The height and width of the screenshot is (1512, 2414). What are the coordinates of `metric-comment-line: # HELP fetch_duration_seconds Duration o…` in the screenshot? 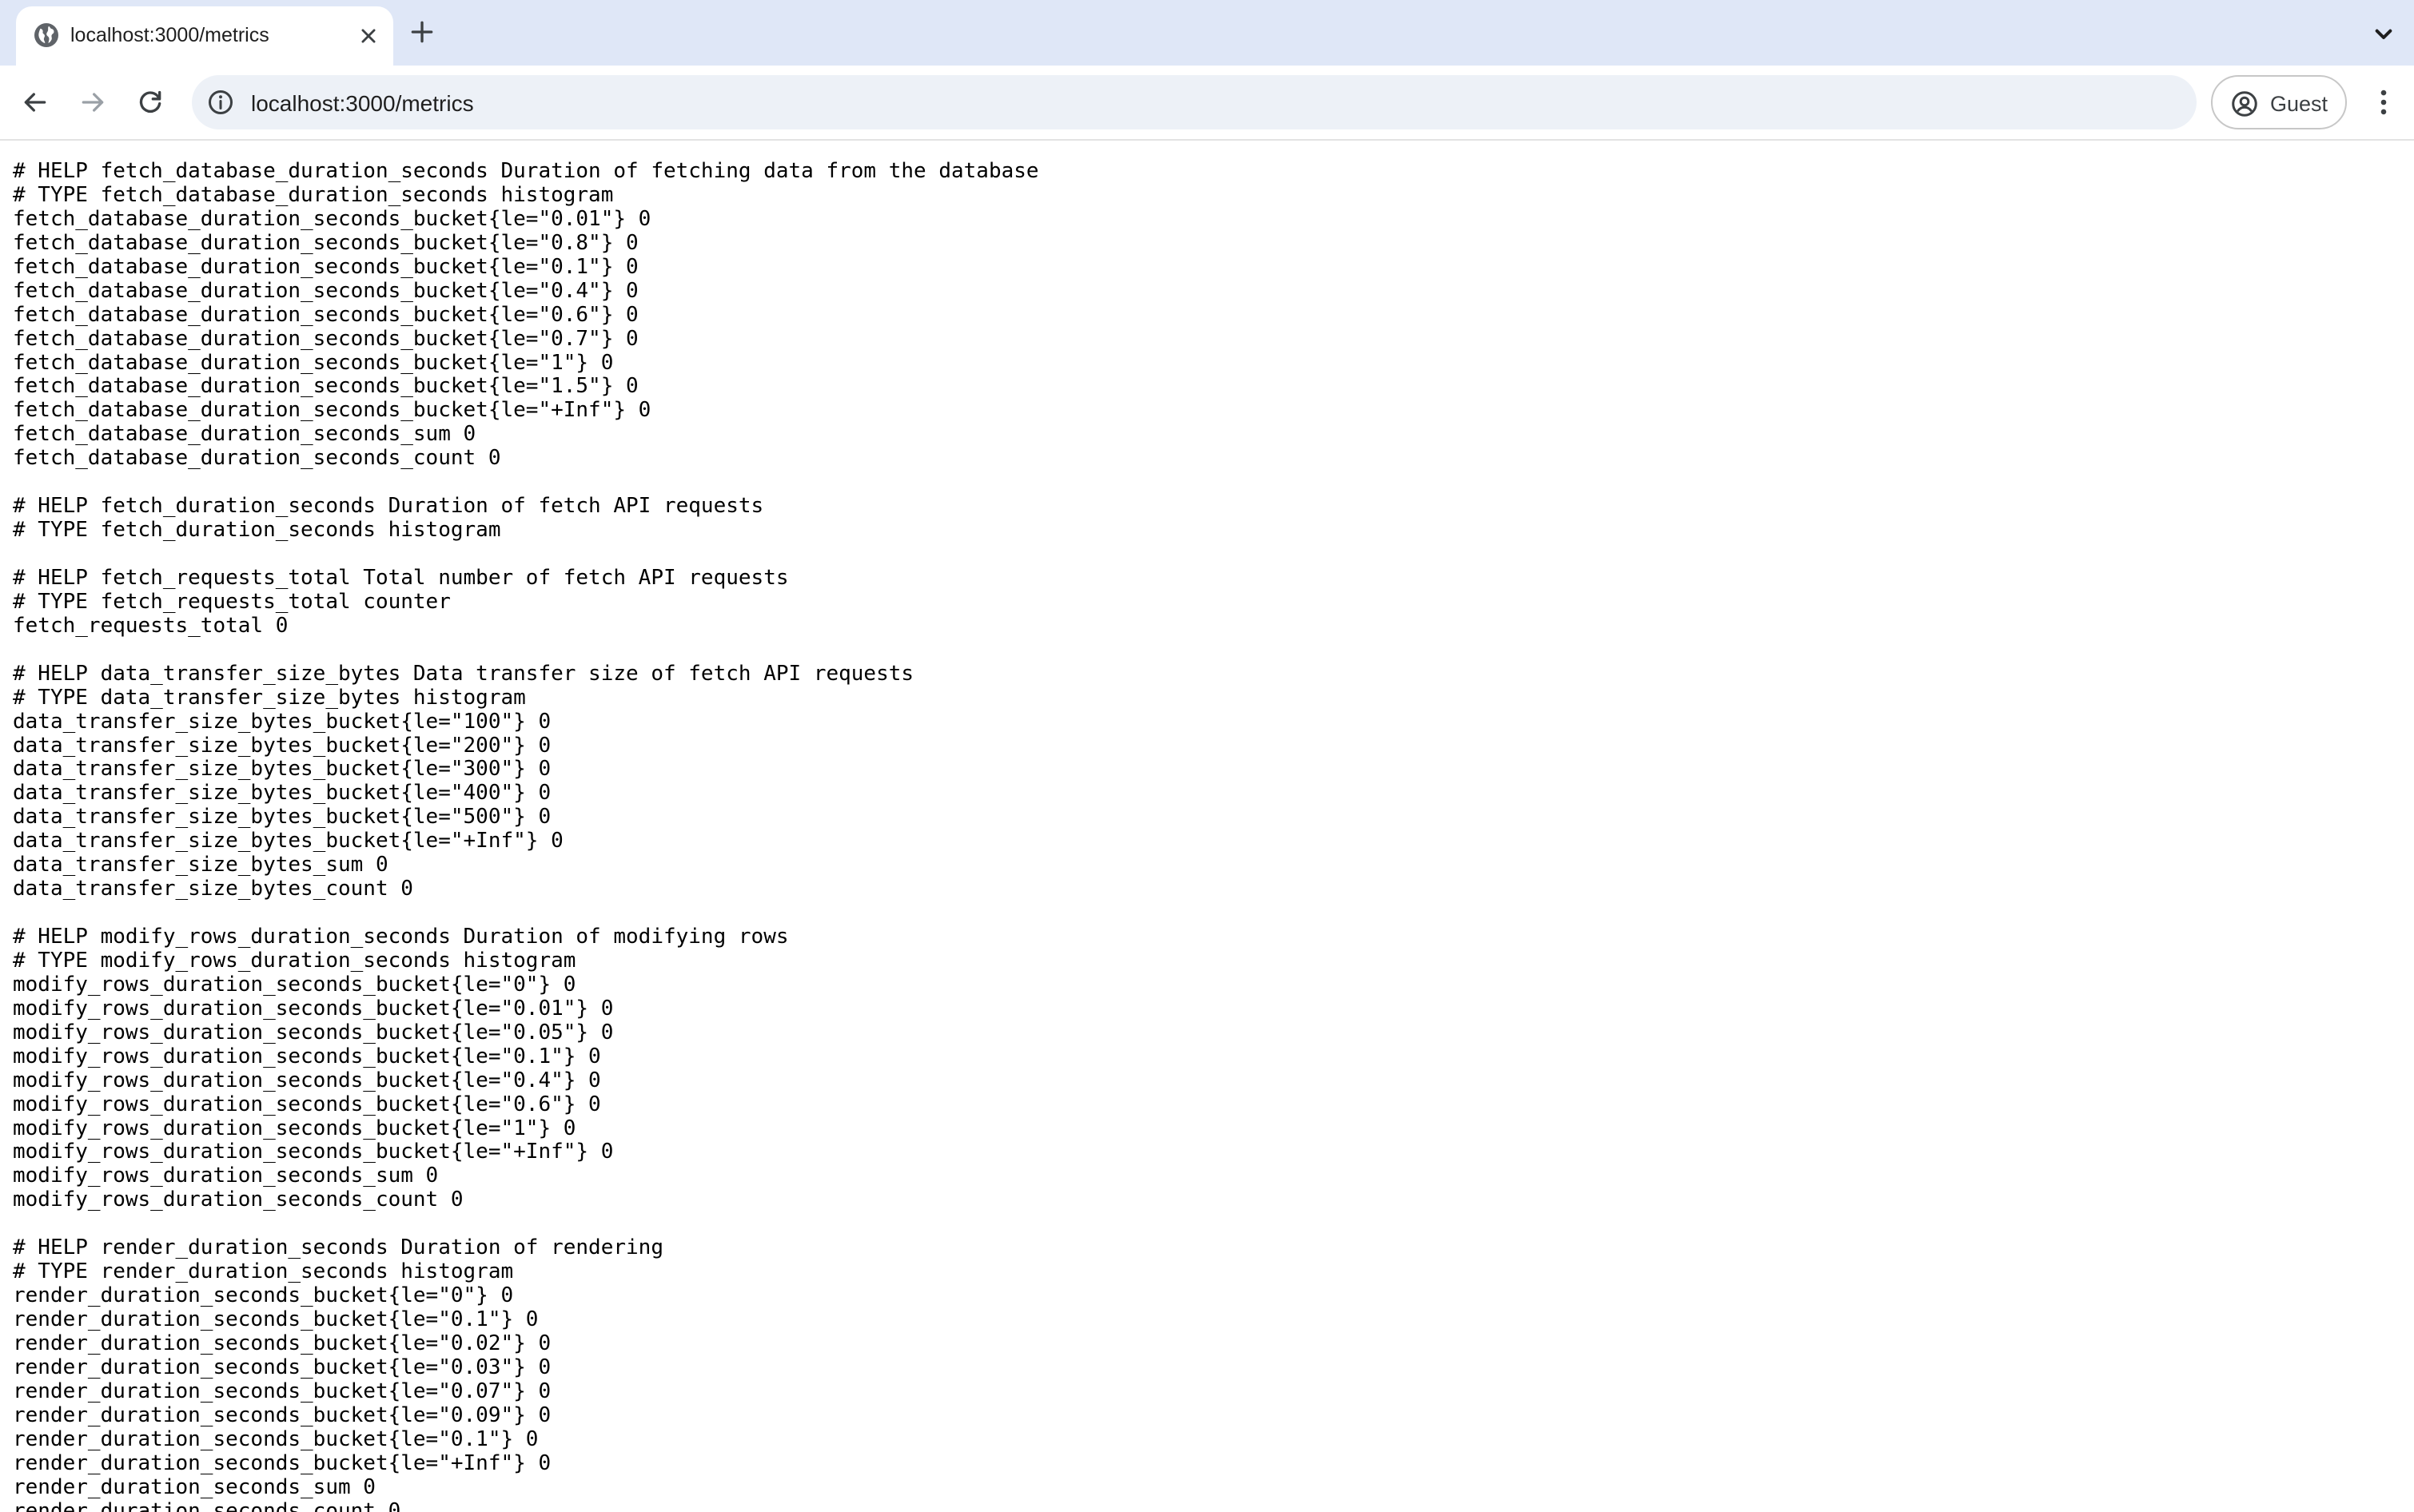 It's located at (388, 506).